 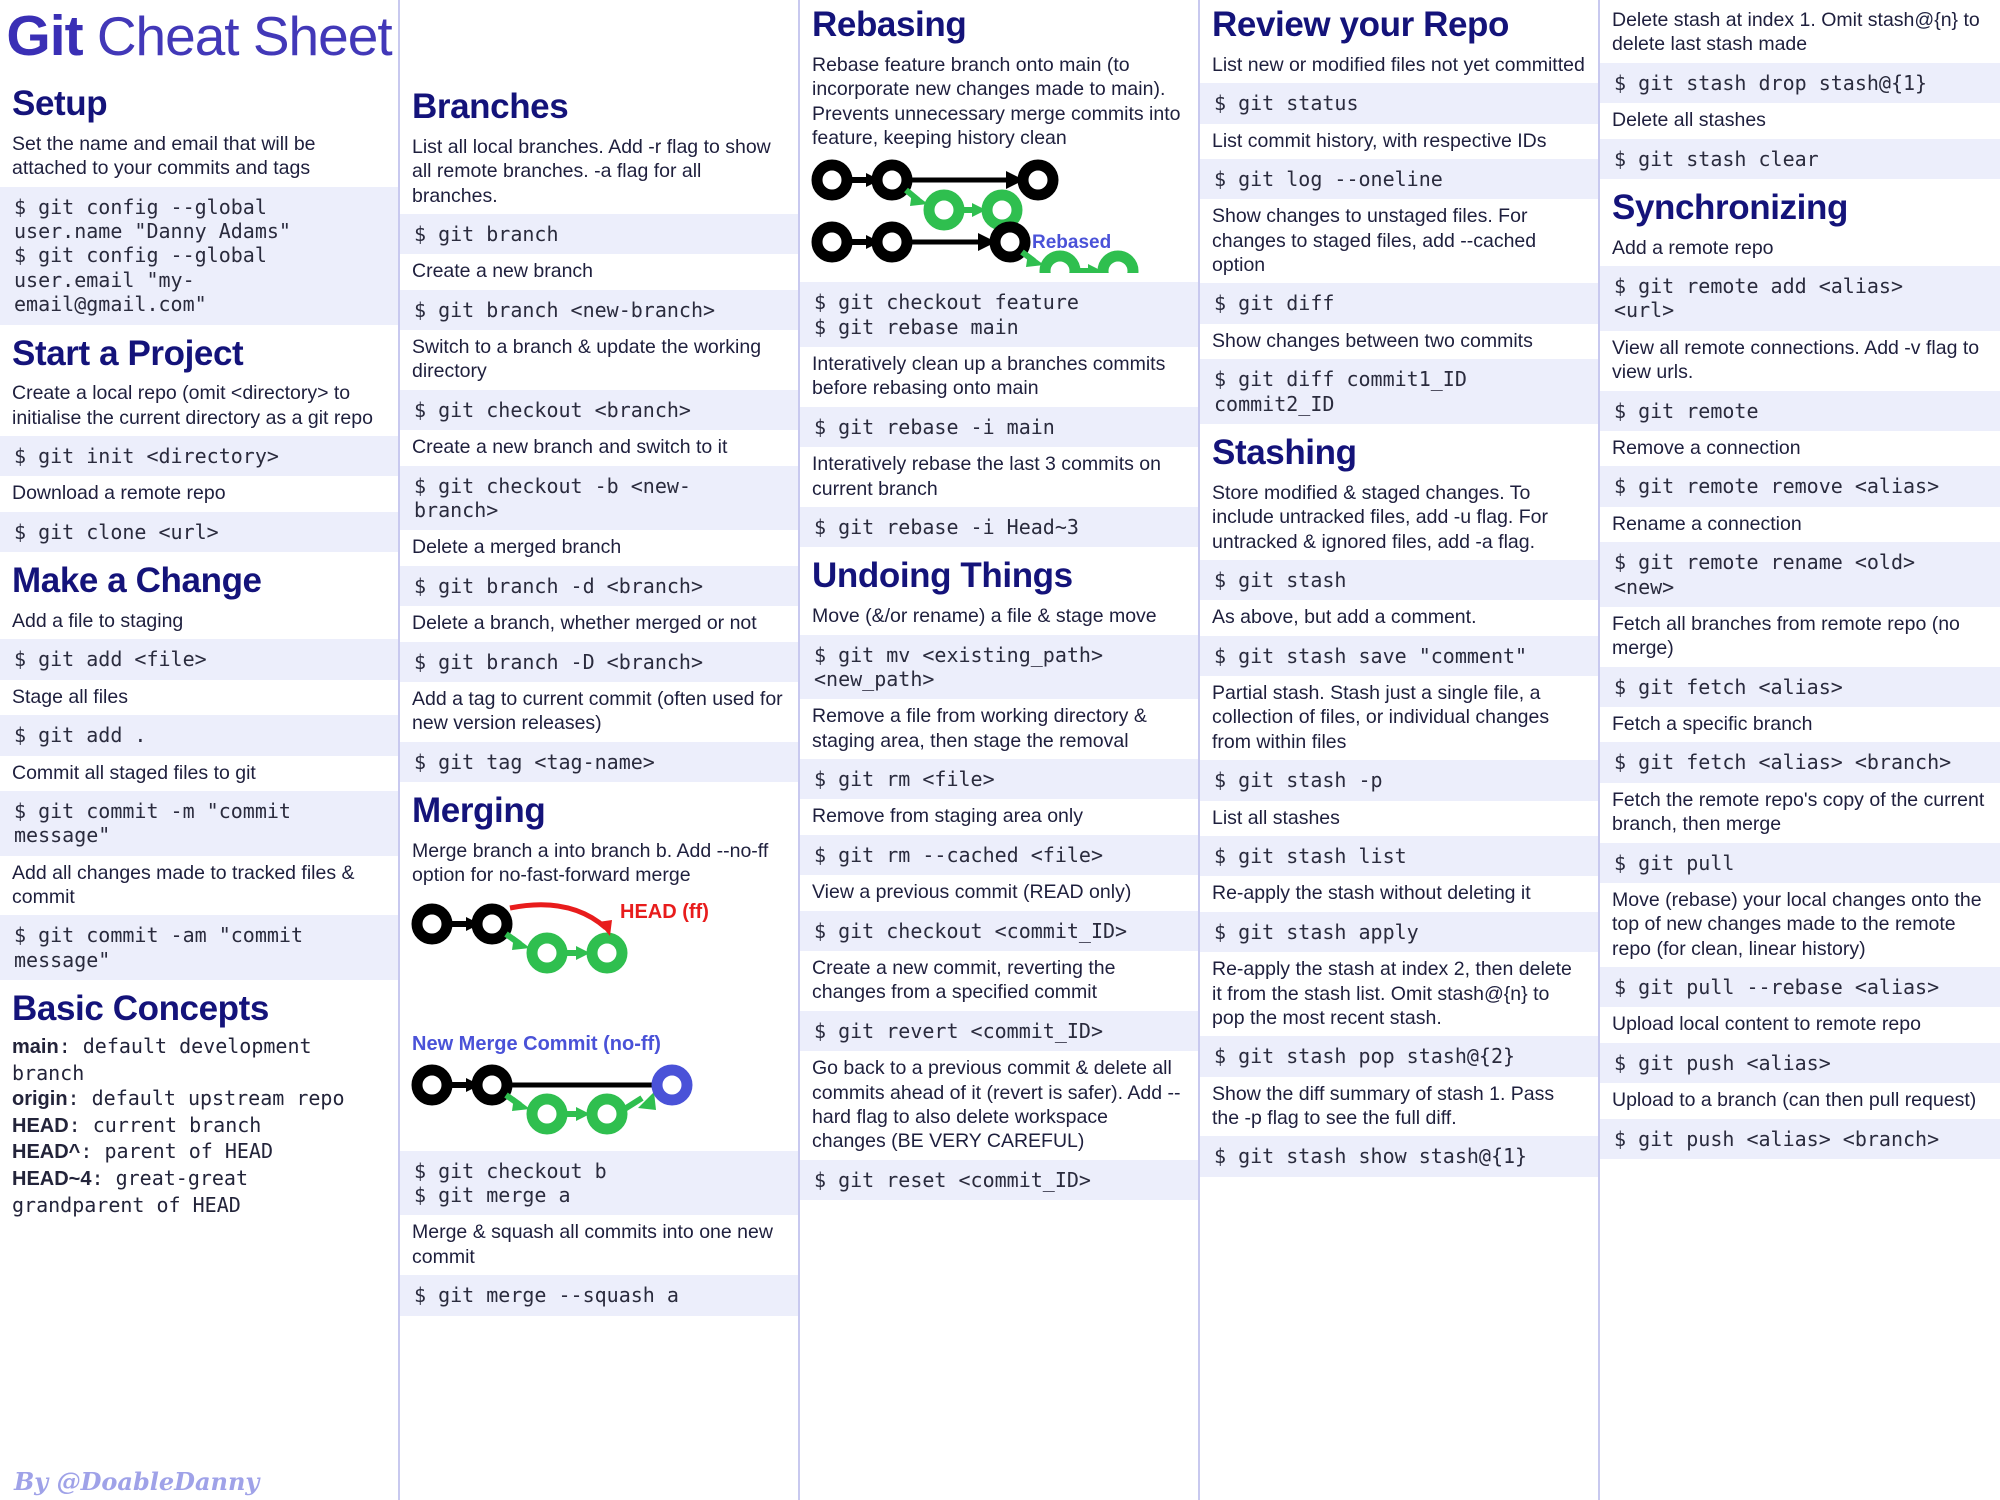 I want to click on desc: Upload local content to remote repo, so click(x=1800, y=1025).